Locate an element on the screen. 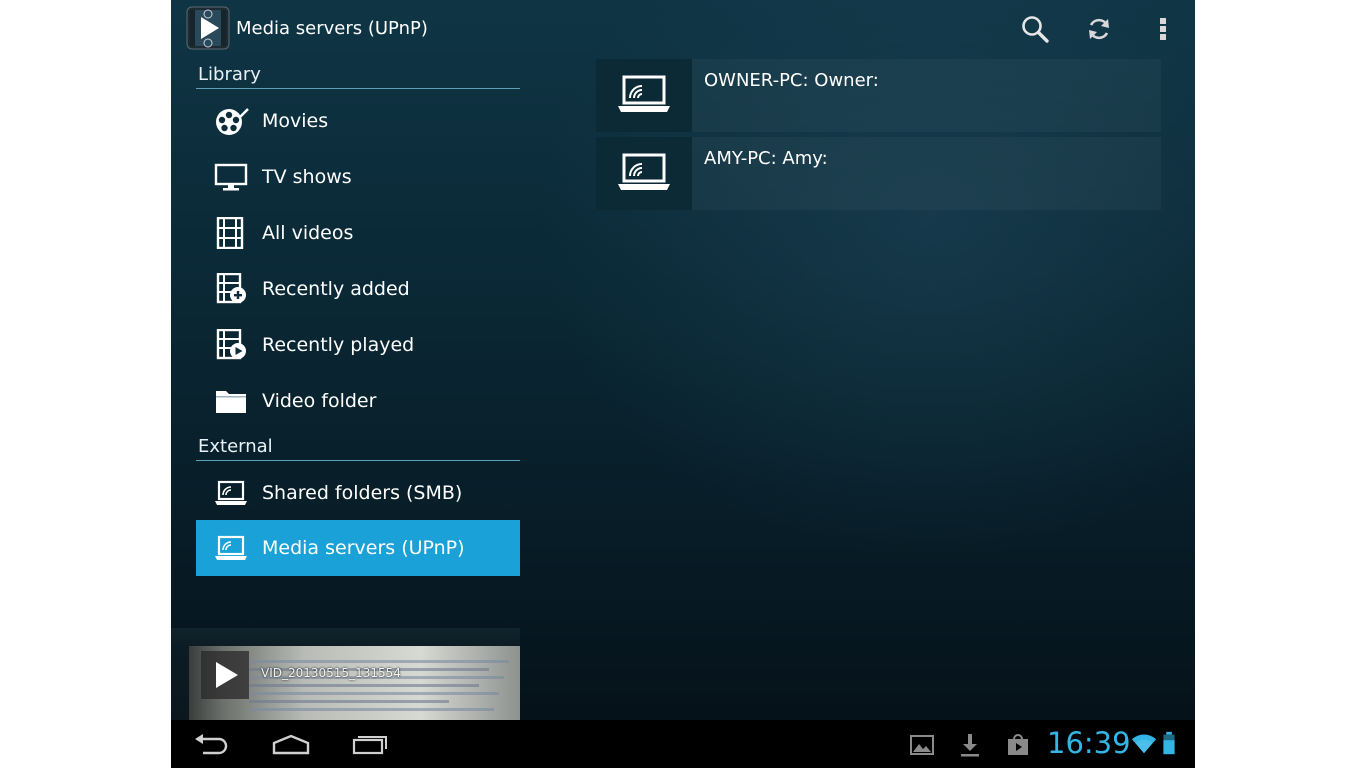  nav-item-recently-played: Recently played is located at coordinates (358, 345).